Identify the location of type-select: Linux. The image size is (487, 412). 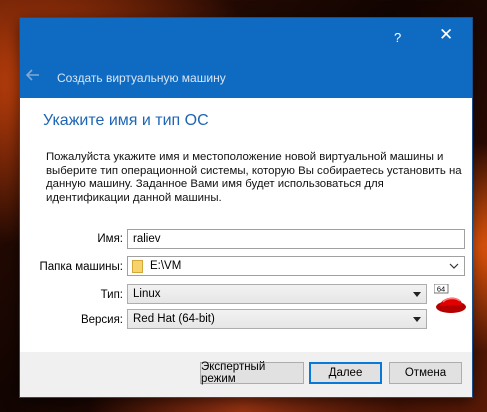
(277, 294).